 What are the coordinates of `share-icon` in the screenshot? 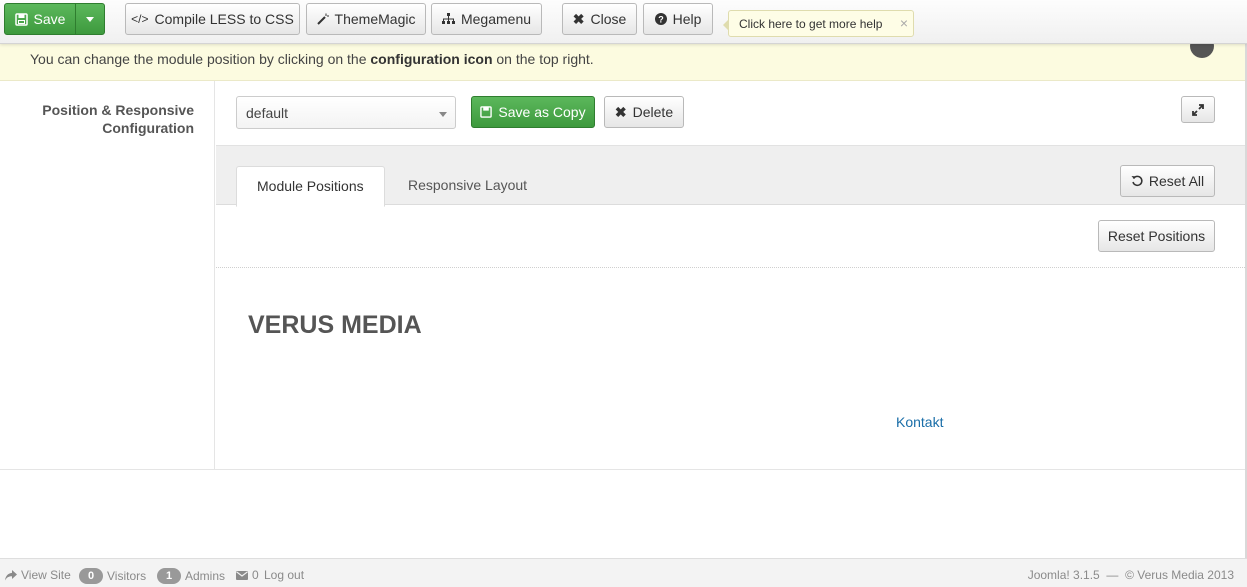 It's located at (11, 575).